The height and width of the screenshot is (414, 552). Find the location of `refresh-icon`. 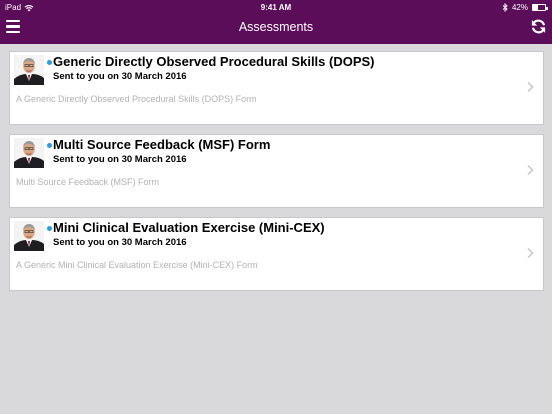

refresh-icon is located at coordinates (538, 26).